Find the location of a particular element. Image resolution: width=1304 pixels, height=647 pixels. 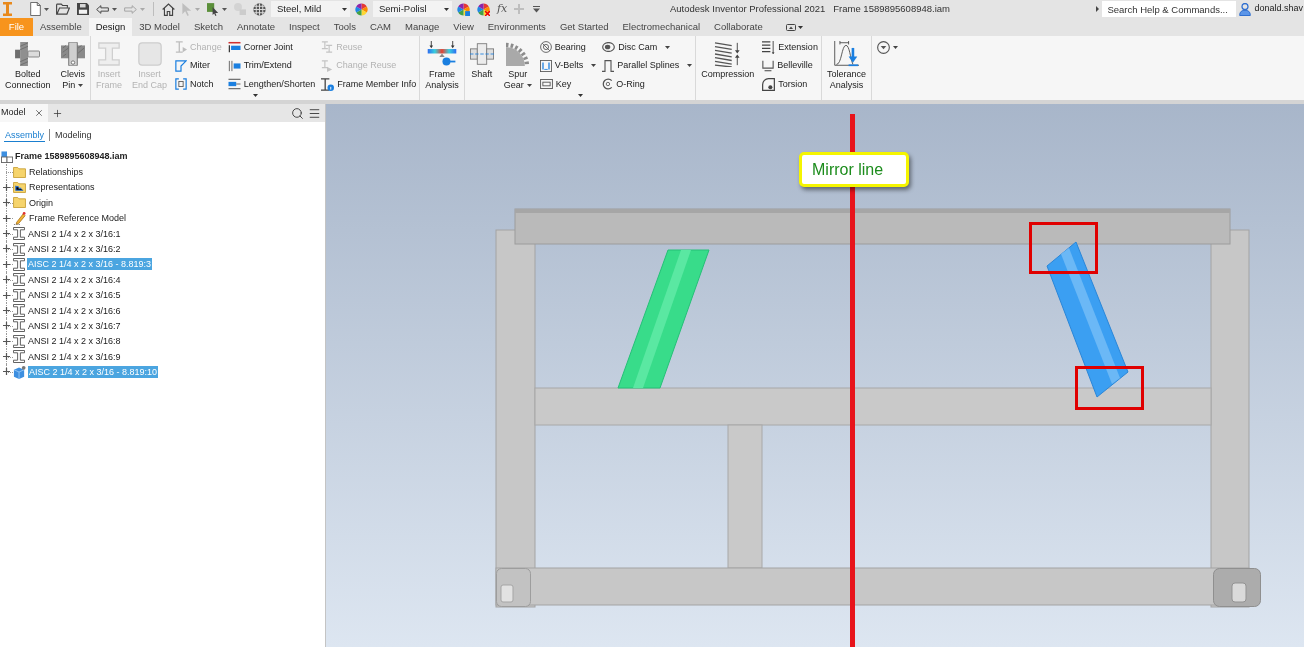

belt-icon is located at coordinates (545, 65).